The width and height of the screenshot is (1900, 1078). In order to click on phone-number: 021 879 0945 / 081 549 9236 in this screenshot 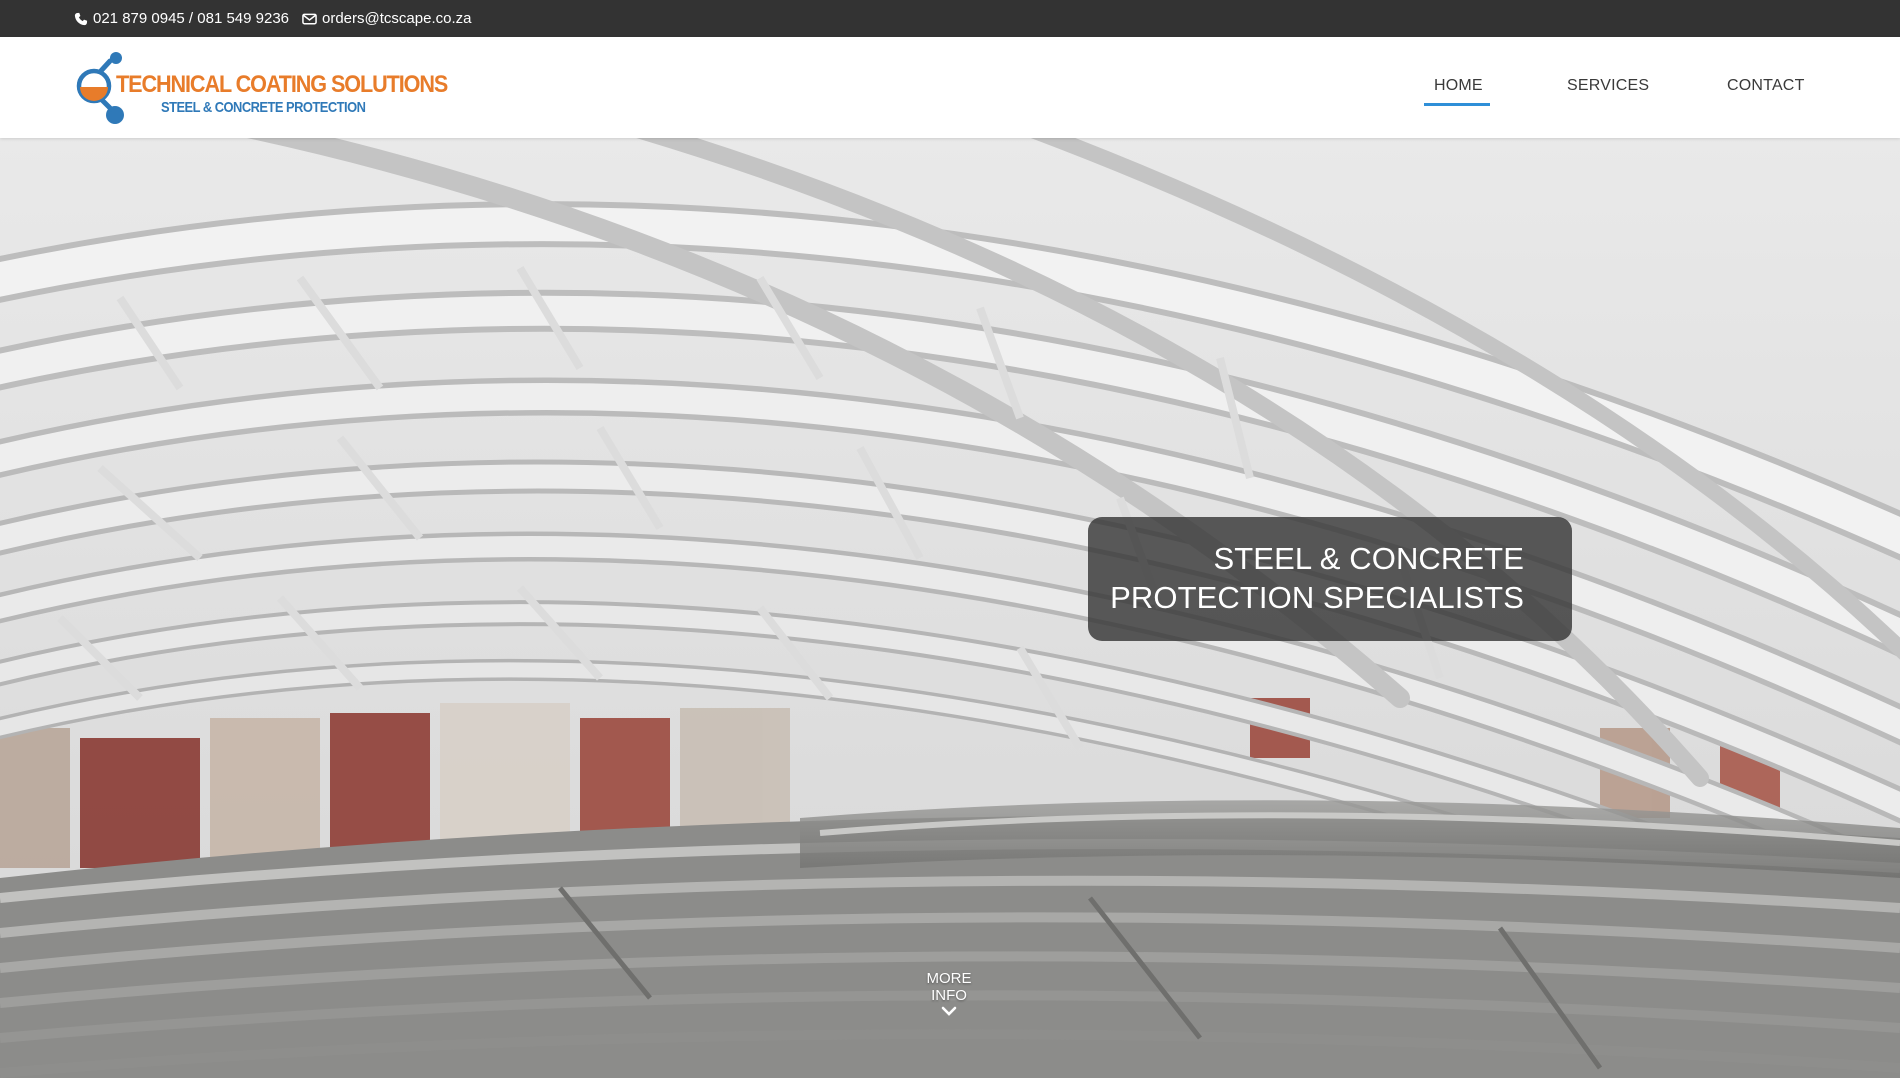, I will do `click(191, 18)`.